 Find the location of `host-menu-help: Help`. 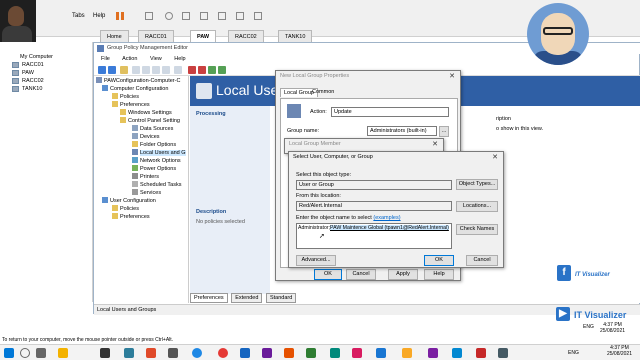

host-menu-help: Help is located at coordinates (99, 16).